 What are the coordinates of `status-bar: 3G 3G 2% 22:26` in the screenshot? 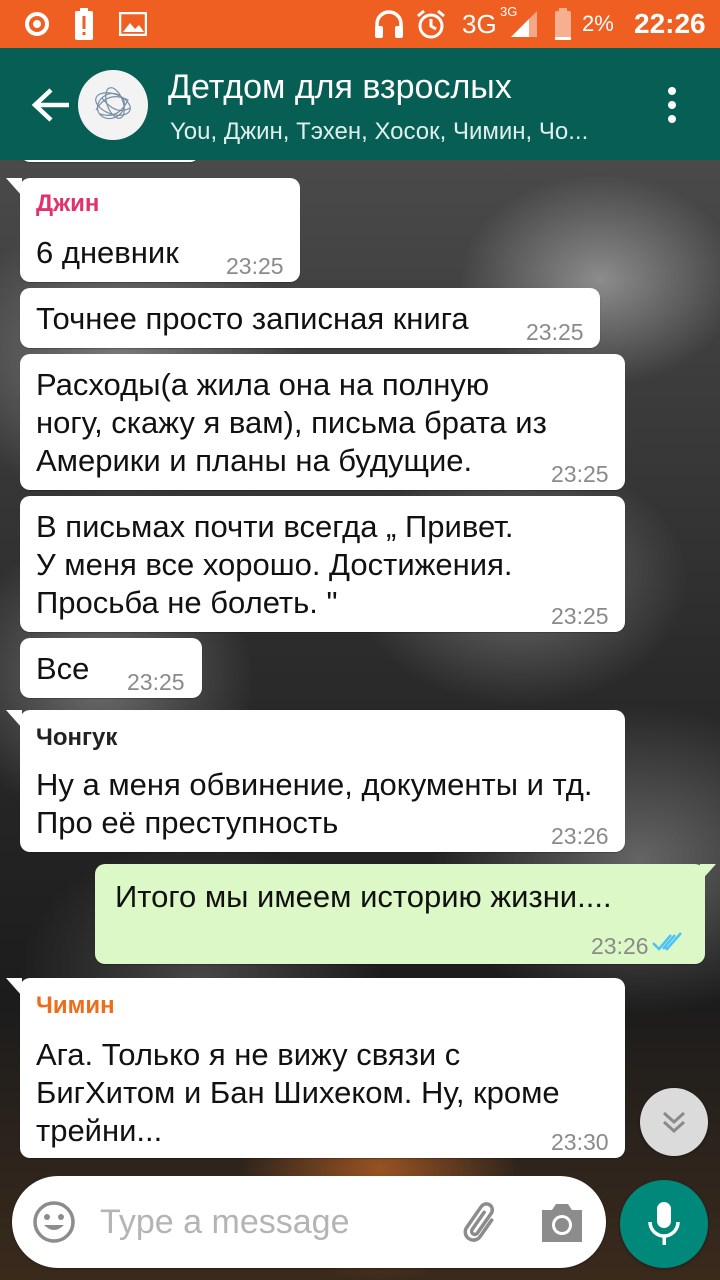 It's located at (360, 24).